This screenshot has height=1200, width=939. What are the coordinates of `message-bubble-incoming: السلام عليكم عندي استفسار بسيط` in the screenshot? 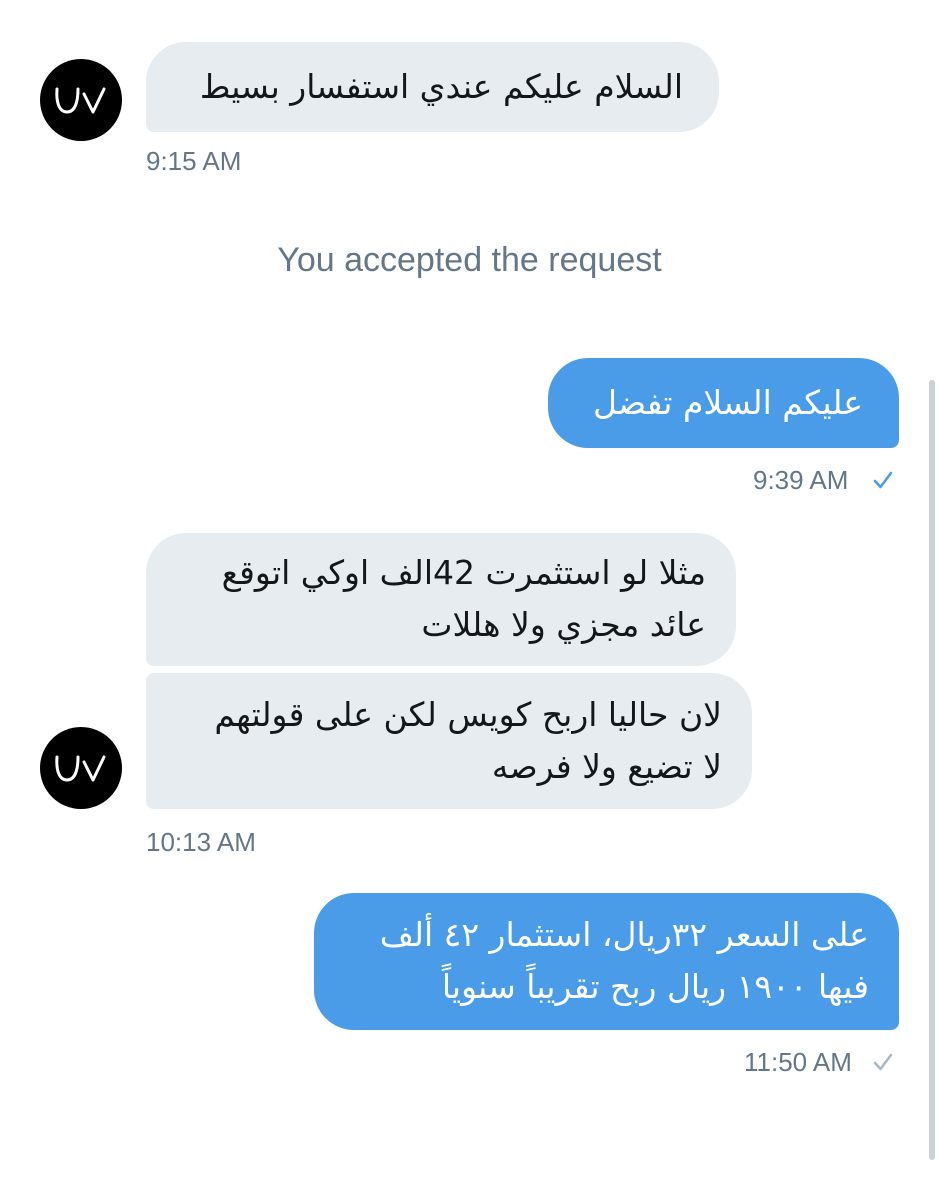 It's located at (432, 87).